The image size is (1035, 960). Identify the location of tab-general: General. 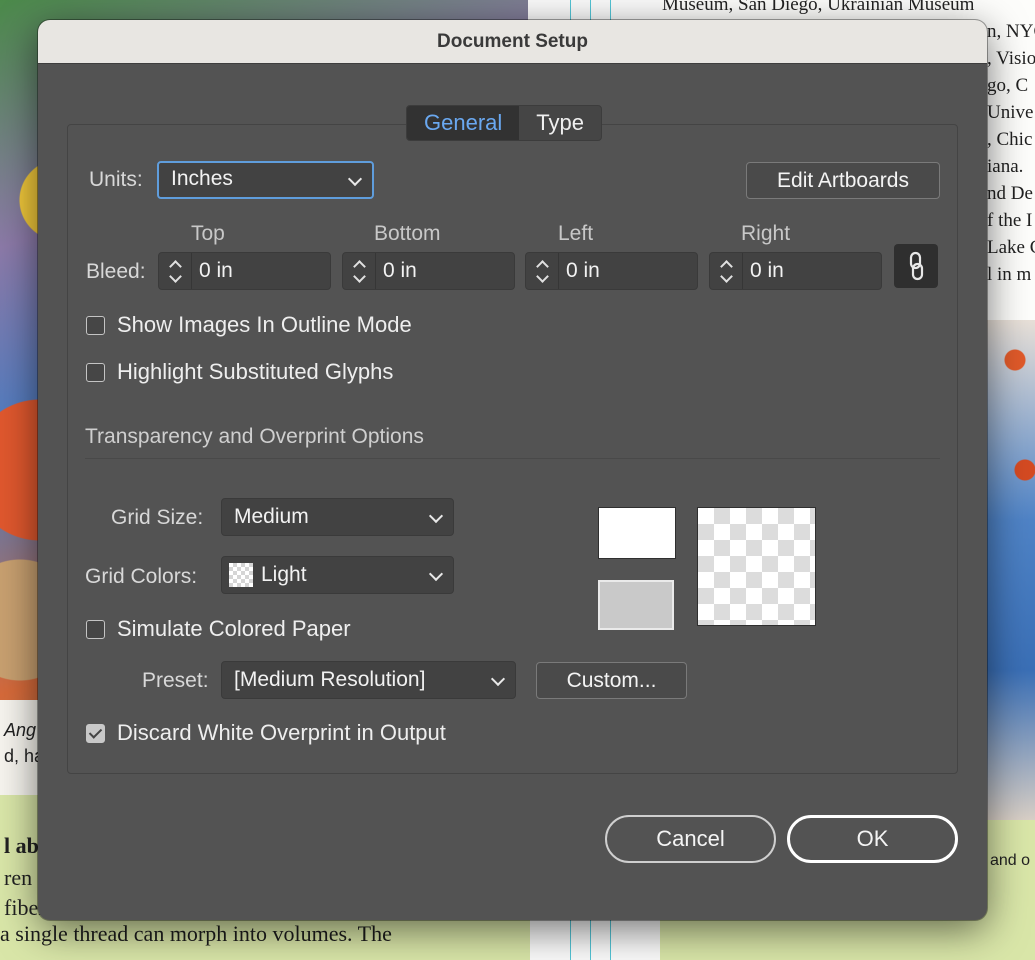
(463, 123).